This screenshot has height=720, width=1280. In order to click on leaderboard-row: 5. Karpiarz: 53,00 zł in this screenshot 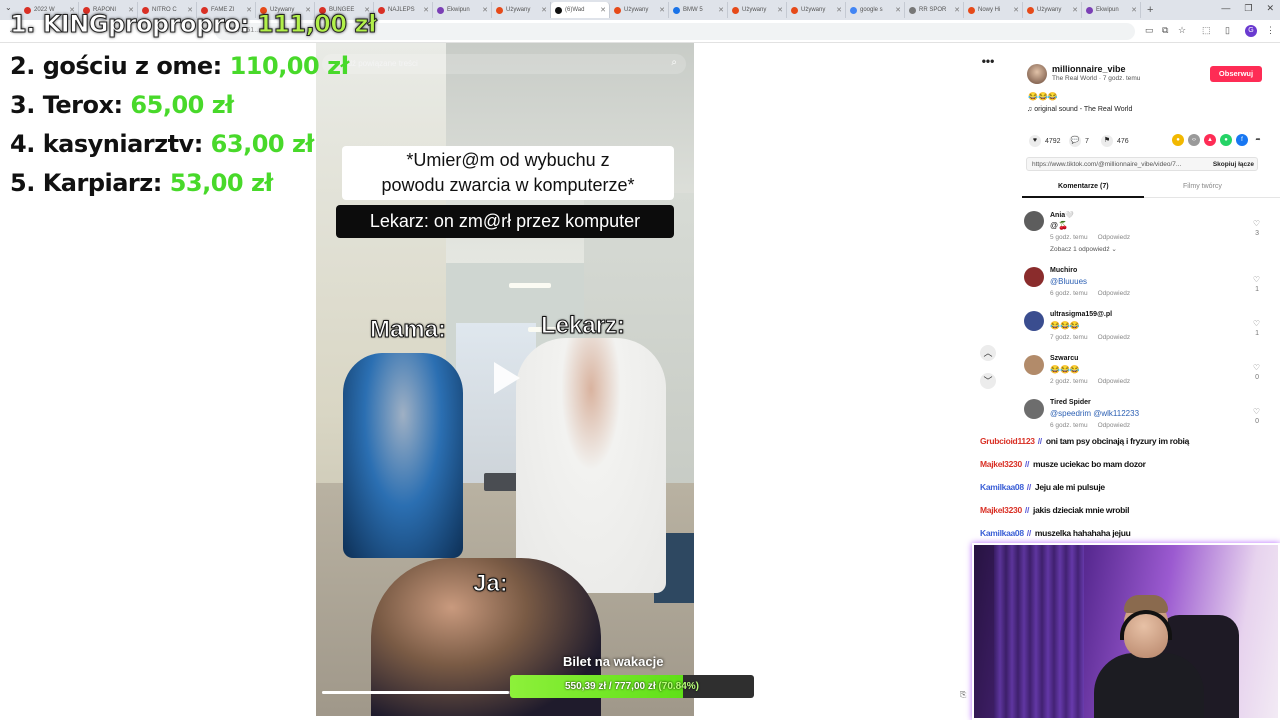, I will do `click(141, 183)`.